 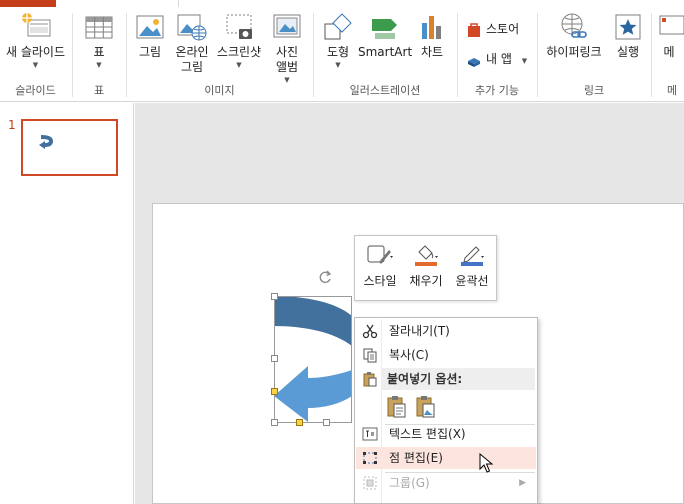 I want to click on hyperlink-label: 하이퍼링크, so click(x=574, y=52).